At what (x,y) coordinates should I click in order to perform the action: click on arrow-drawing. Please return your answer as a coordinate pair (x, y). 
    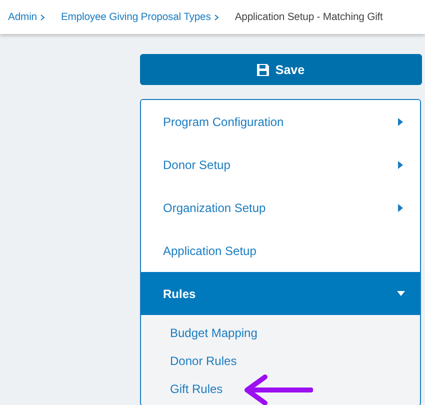
    Looking at the image, I should click on (277, 389).